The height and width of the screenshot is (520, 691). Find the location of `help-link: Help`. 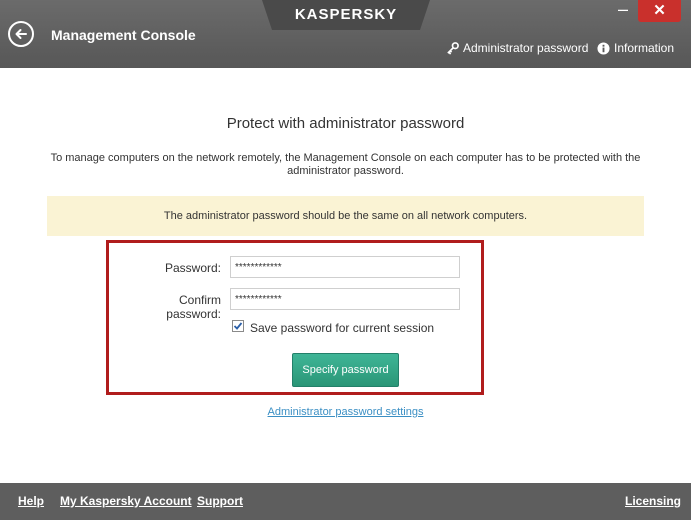

help-link: Help is located at coordinates (31, 501).